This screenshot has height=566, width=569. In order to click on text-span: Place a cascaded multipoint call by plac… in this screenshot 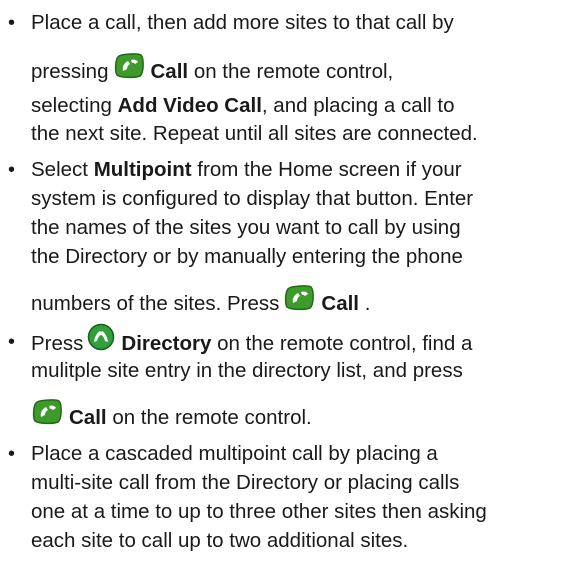, I will do `click(234, 453)`.